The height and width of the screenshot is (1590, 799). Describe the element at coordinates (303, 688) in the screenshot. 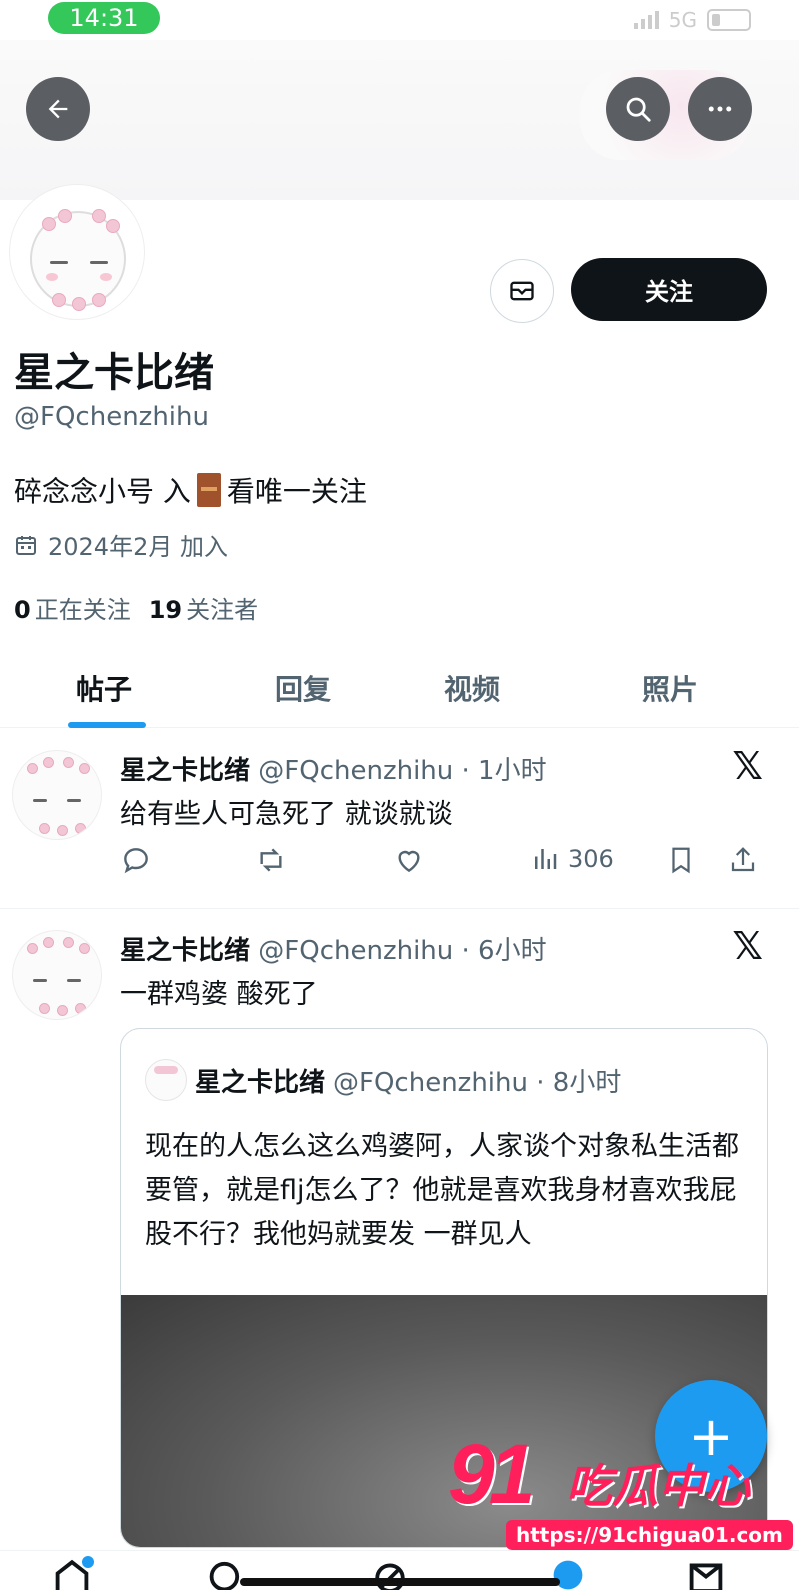

I see `tab-replies: 回复` at that location.